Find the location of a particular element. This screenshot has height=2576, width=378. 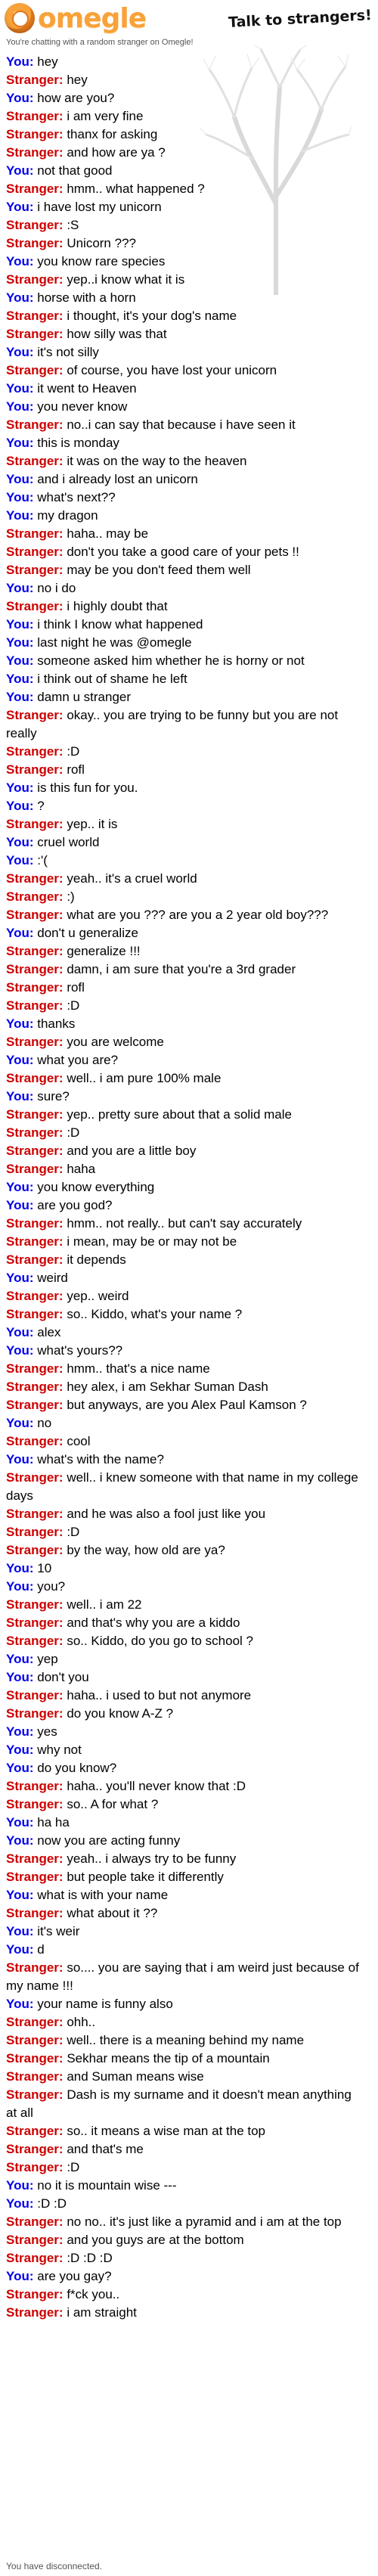

logo-text: omegle is located at coordinates (92, 18).